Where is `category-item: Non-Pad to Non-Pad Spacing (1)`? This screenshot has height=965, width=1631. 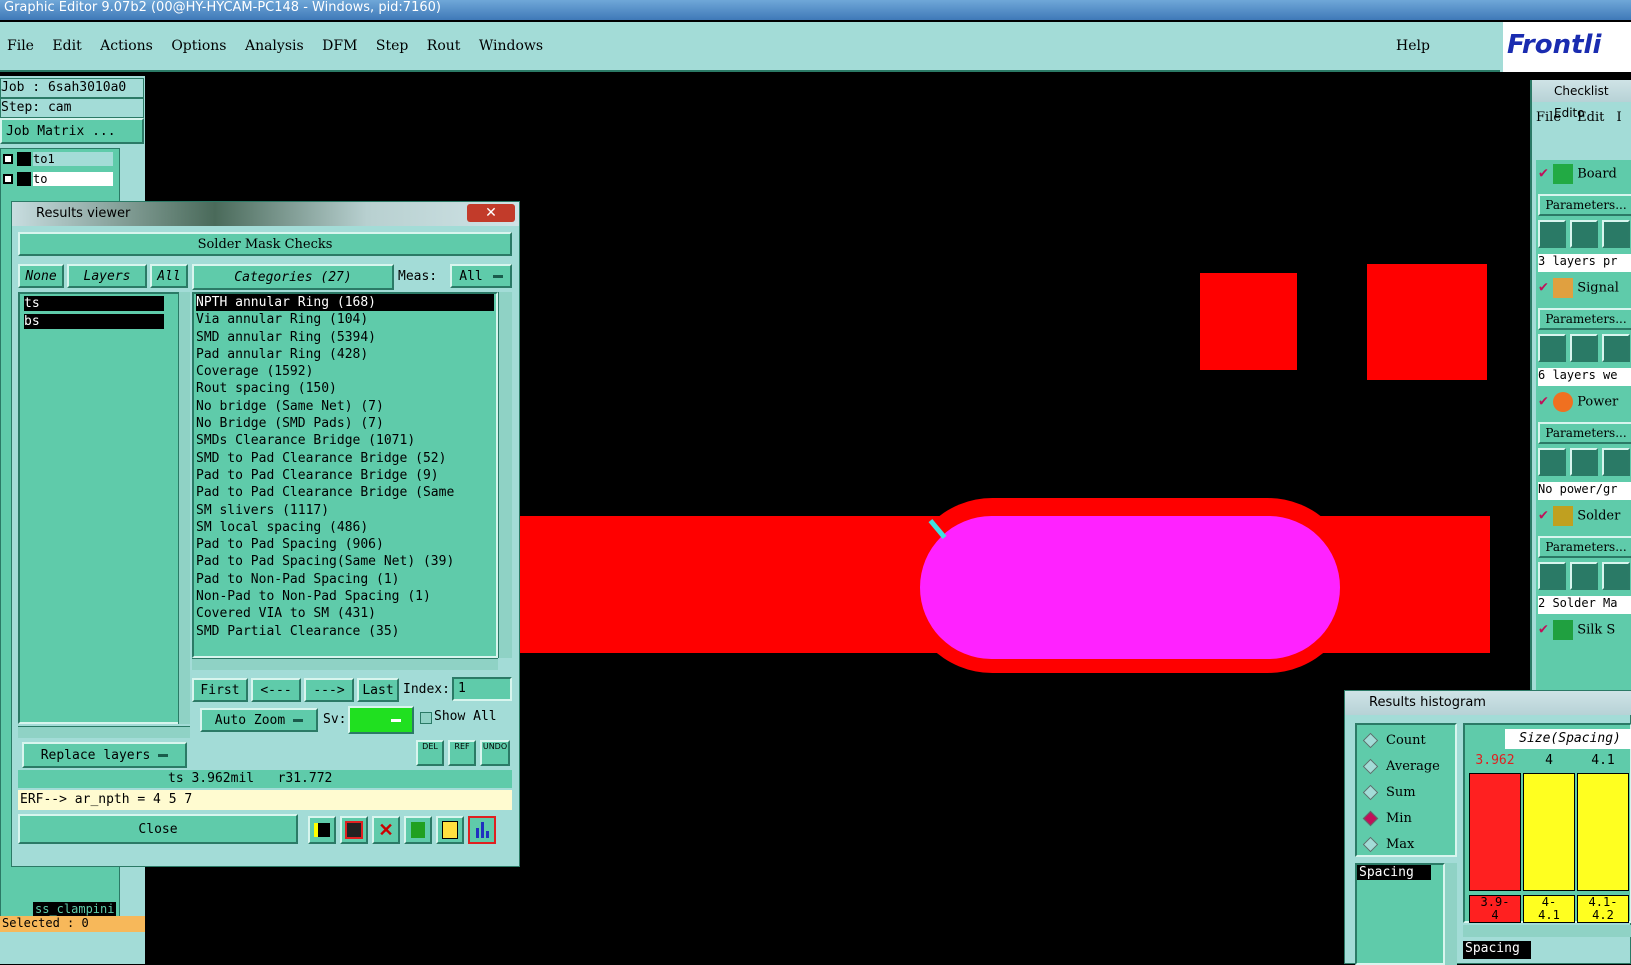 category-item: Non-Pad to Non-Pad Spacing (1) is located at coordinates (345, 596).